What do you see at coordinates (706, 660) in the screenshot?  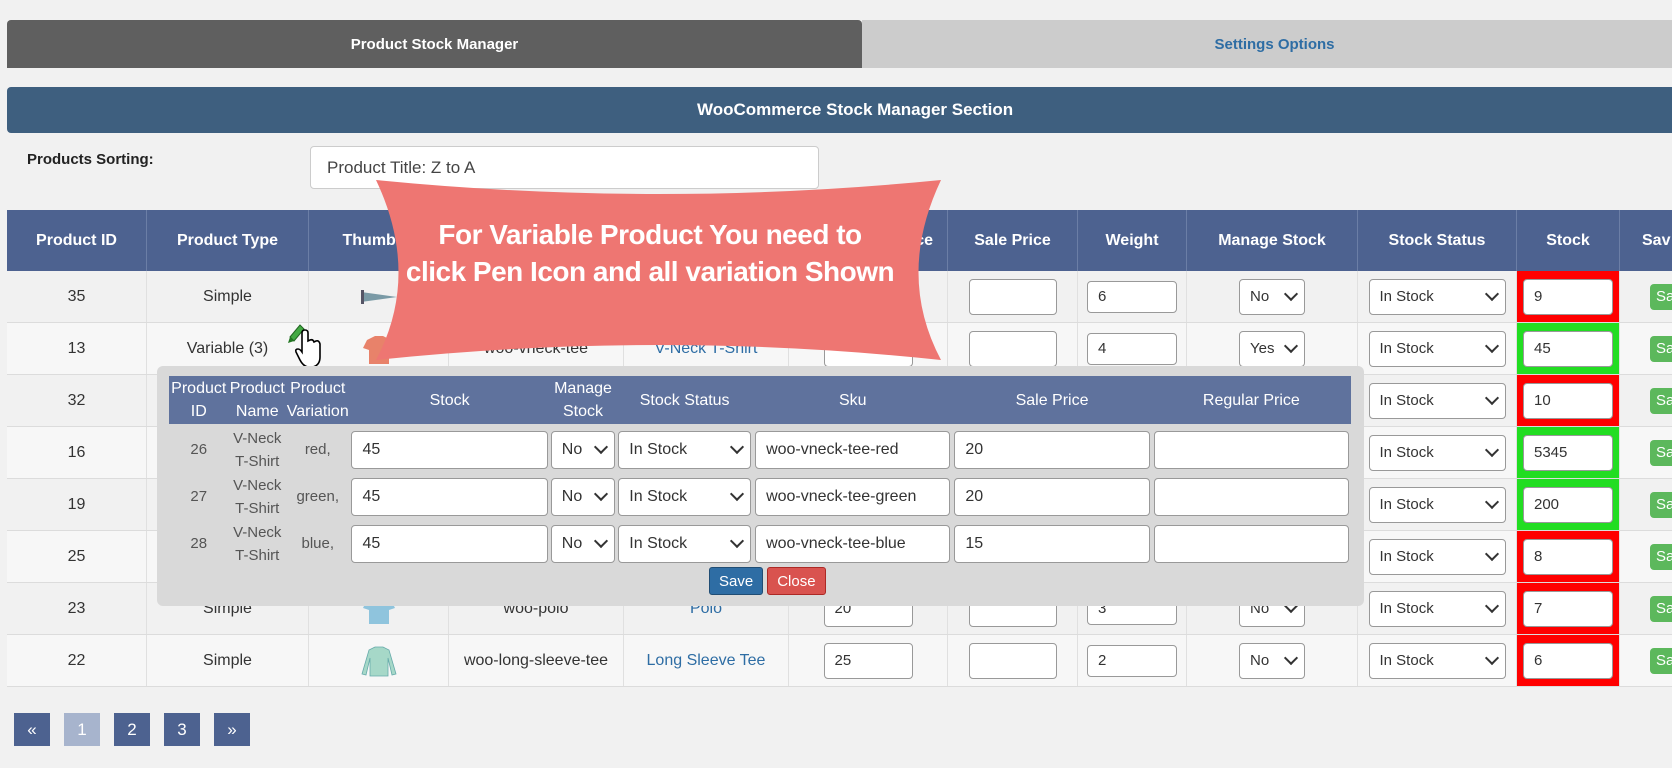 I see `product-name-link: Long Sleeve Tee` at bounding box center [706, 660].